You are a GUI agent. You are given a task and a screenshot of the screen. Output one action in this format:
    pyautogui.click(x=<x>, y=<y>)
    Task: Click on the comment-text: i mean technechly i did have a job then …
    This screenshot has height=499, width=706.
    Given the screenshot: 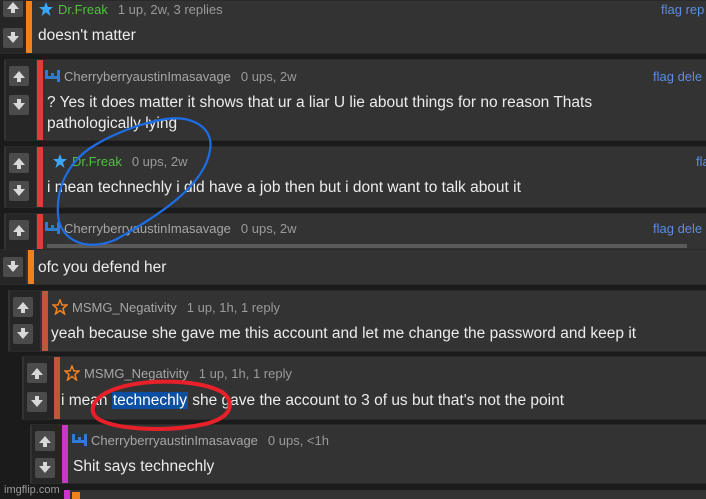 What is the action you would take?
    pyautogui.click(x=284, y=187)
    